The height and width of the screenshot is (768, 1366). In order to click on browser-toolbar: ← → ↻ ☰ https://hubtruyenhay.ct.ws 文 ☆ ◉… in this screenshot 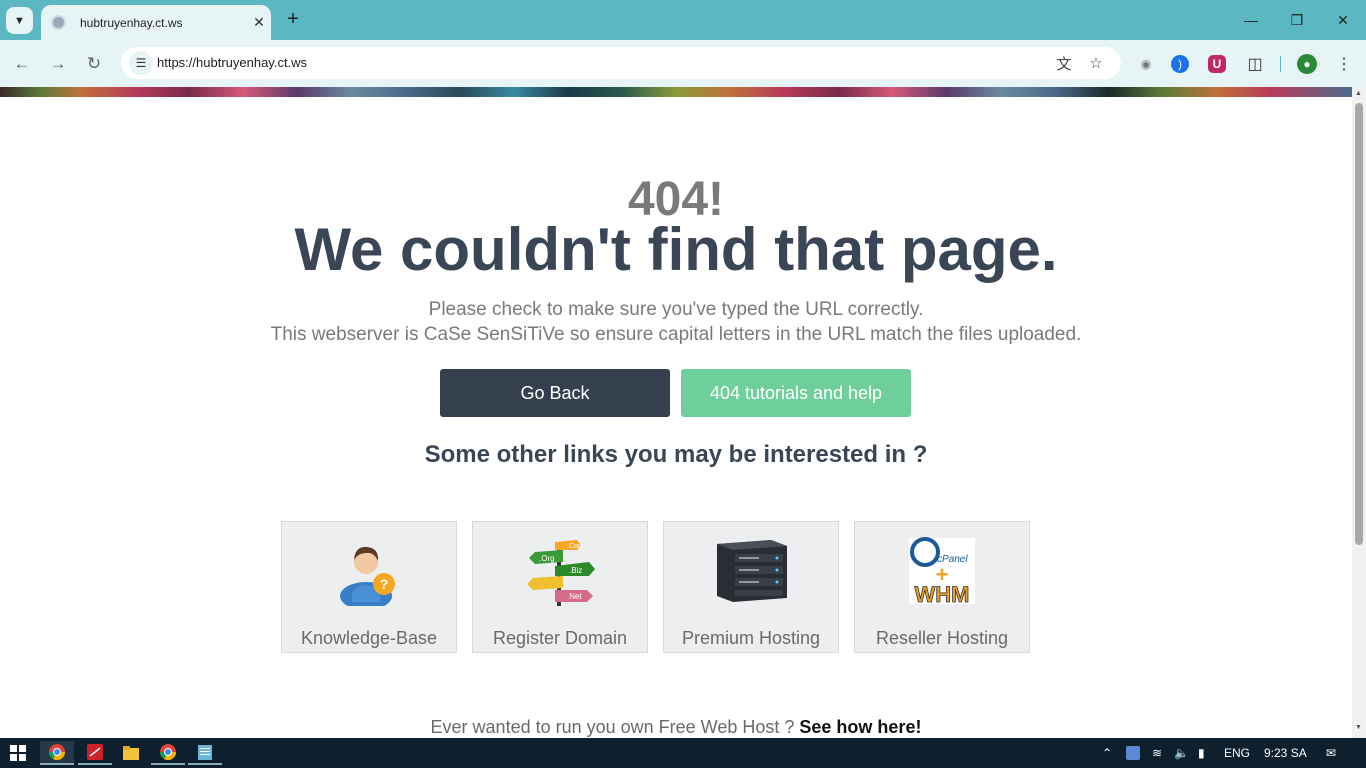, I will do `click(683, 63)`.